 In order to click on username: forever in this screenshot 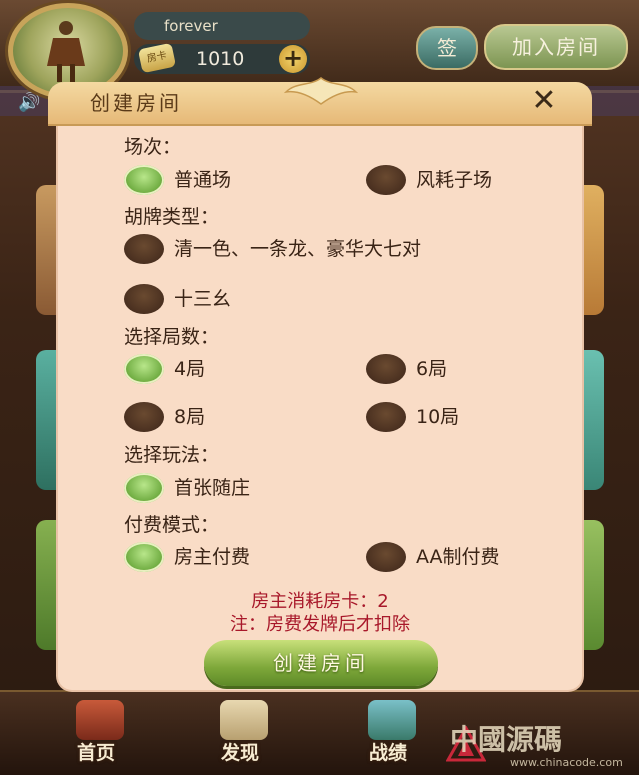, I will do `click(222, 26)`.